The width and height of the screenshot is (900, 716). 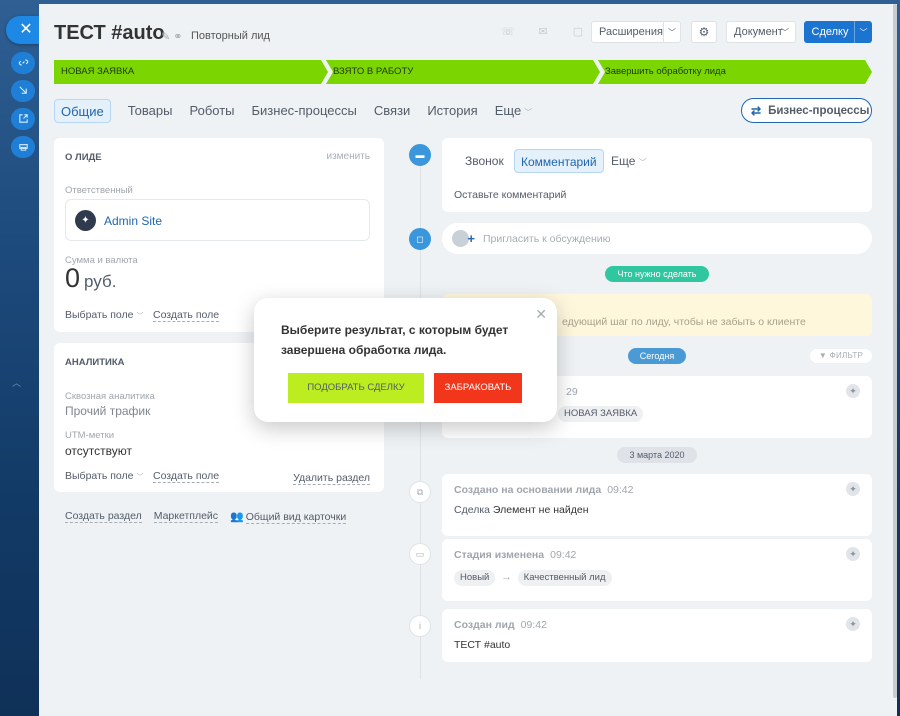 What do you see at coordinates (23, 63) in the screenshot?
I see `link-icon` at bounding box center [23, 63].